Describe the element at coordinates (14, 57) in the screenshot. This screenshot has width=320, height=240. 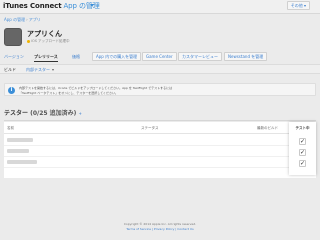
I see `tab-0: バージョン` at that location.